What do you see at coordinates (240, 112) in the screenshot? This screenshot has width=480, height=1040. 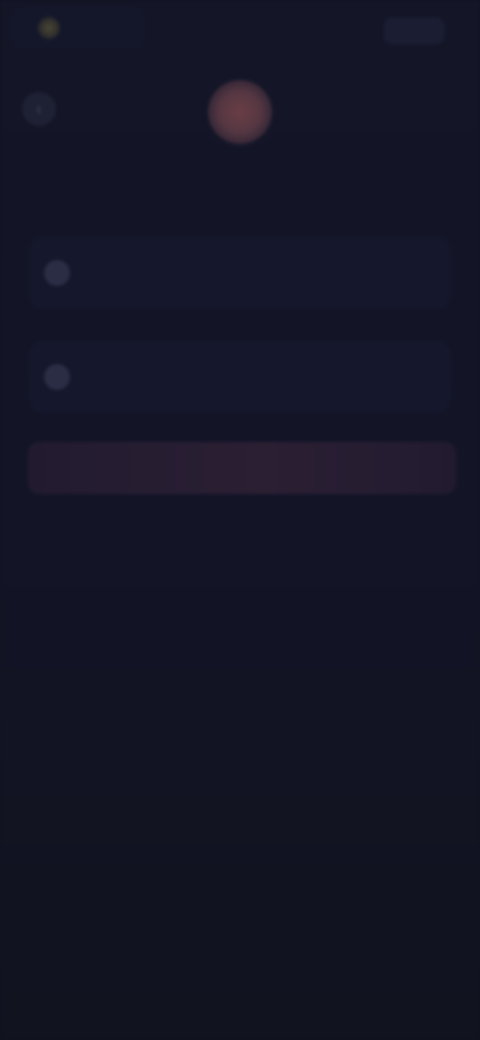 I see `hero-avatar` at bounding box center [240, 112].